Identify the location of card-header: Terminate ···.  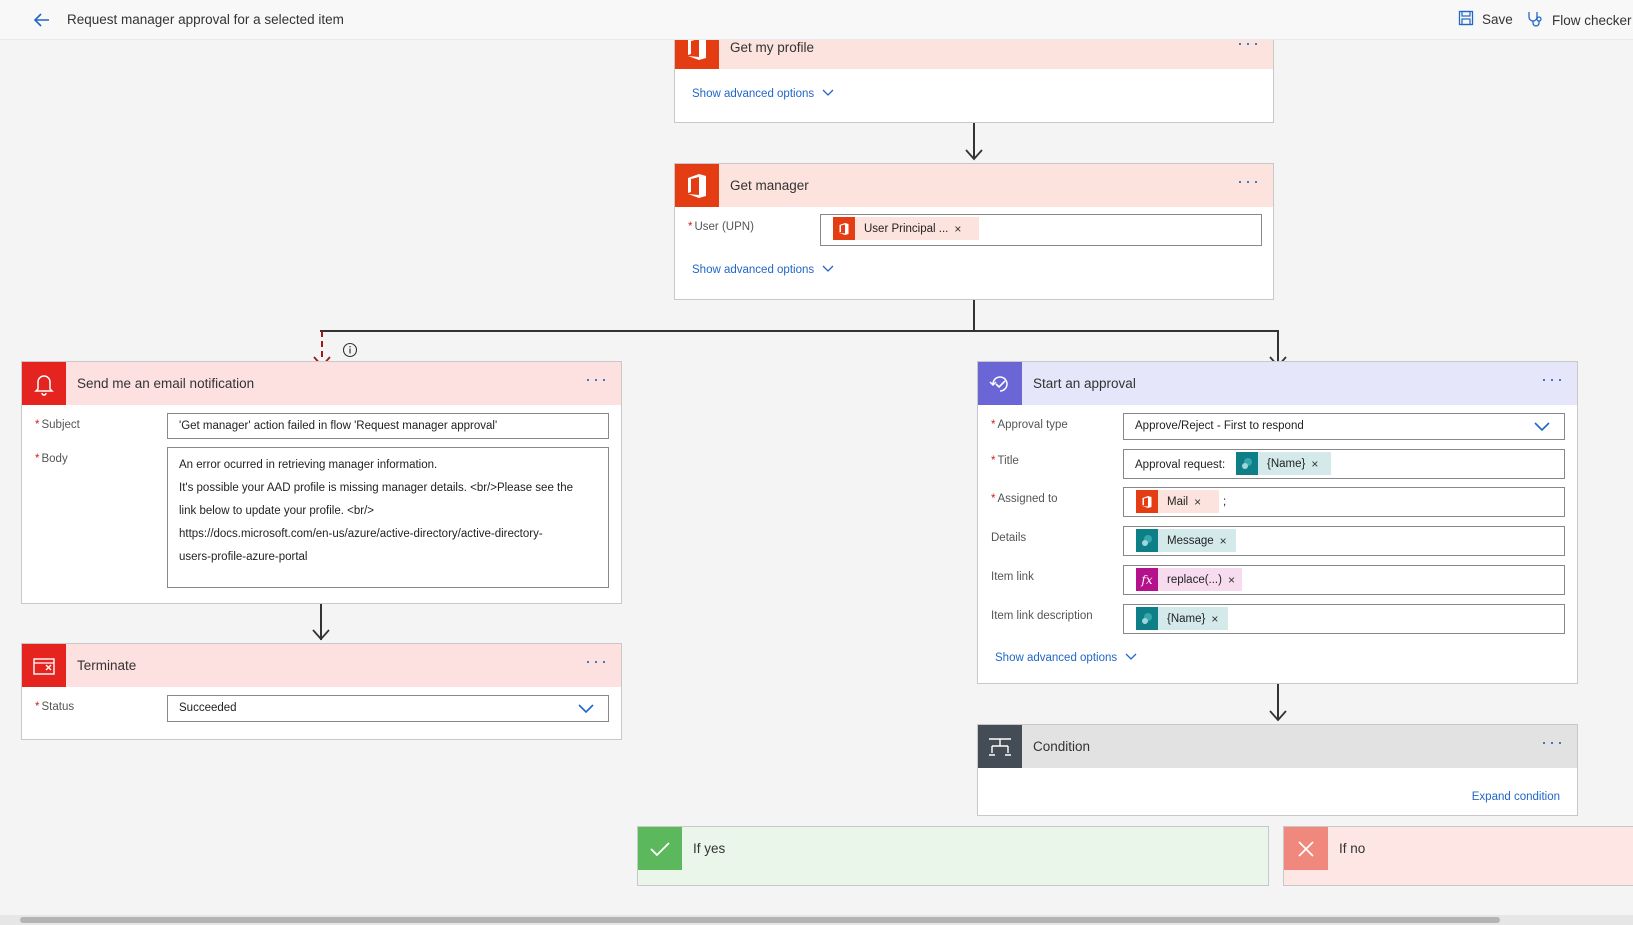
(321, 665).